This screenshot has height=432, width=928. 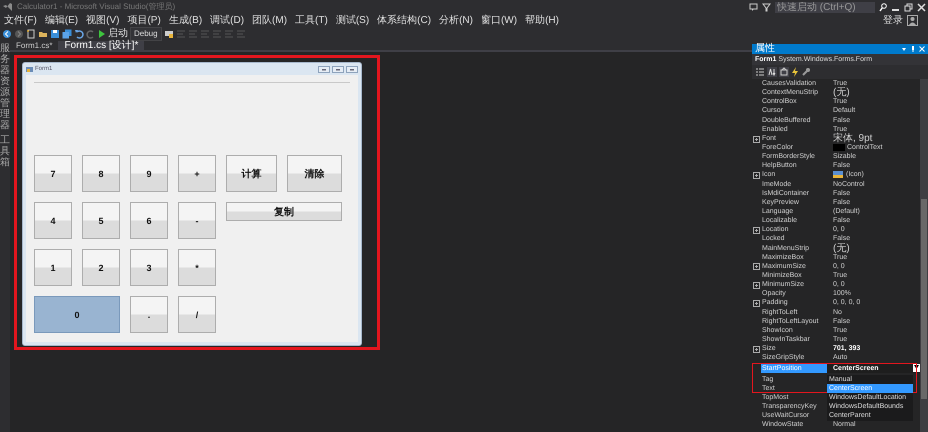 What do you see at coordinates (101, 45) in the screenshot?
I see `document-tab: Form1.cs [设计]*` at bounding box center [101, 45].